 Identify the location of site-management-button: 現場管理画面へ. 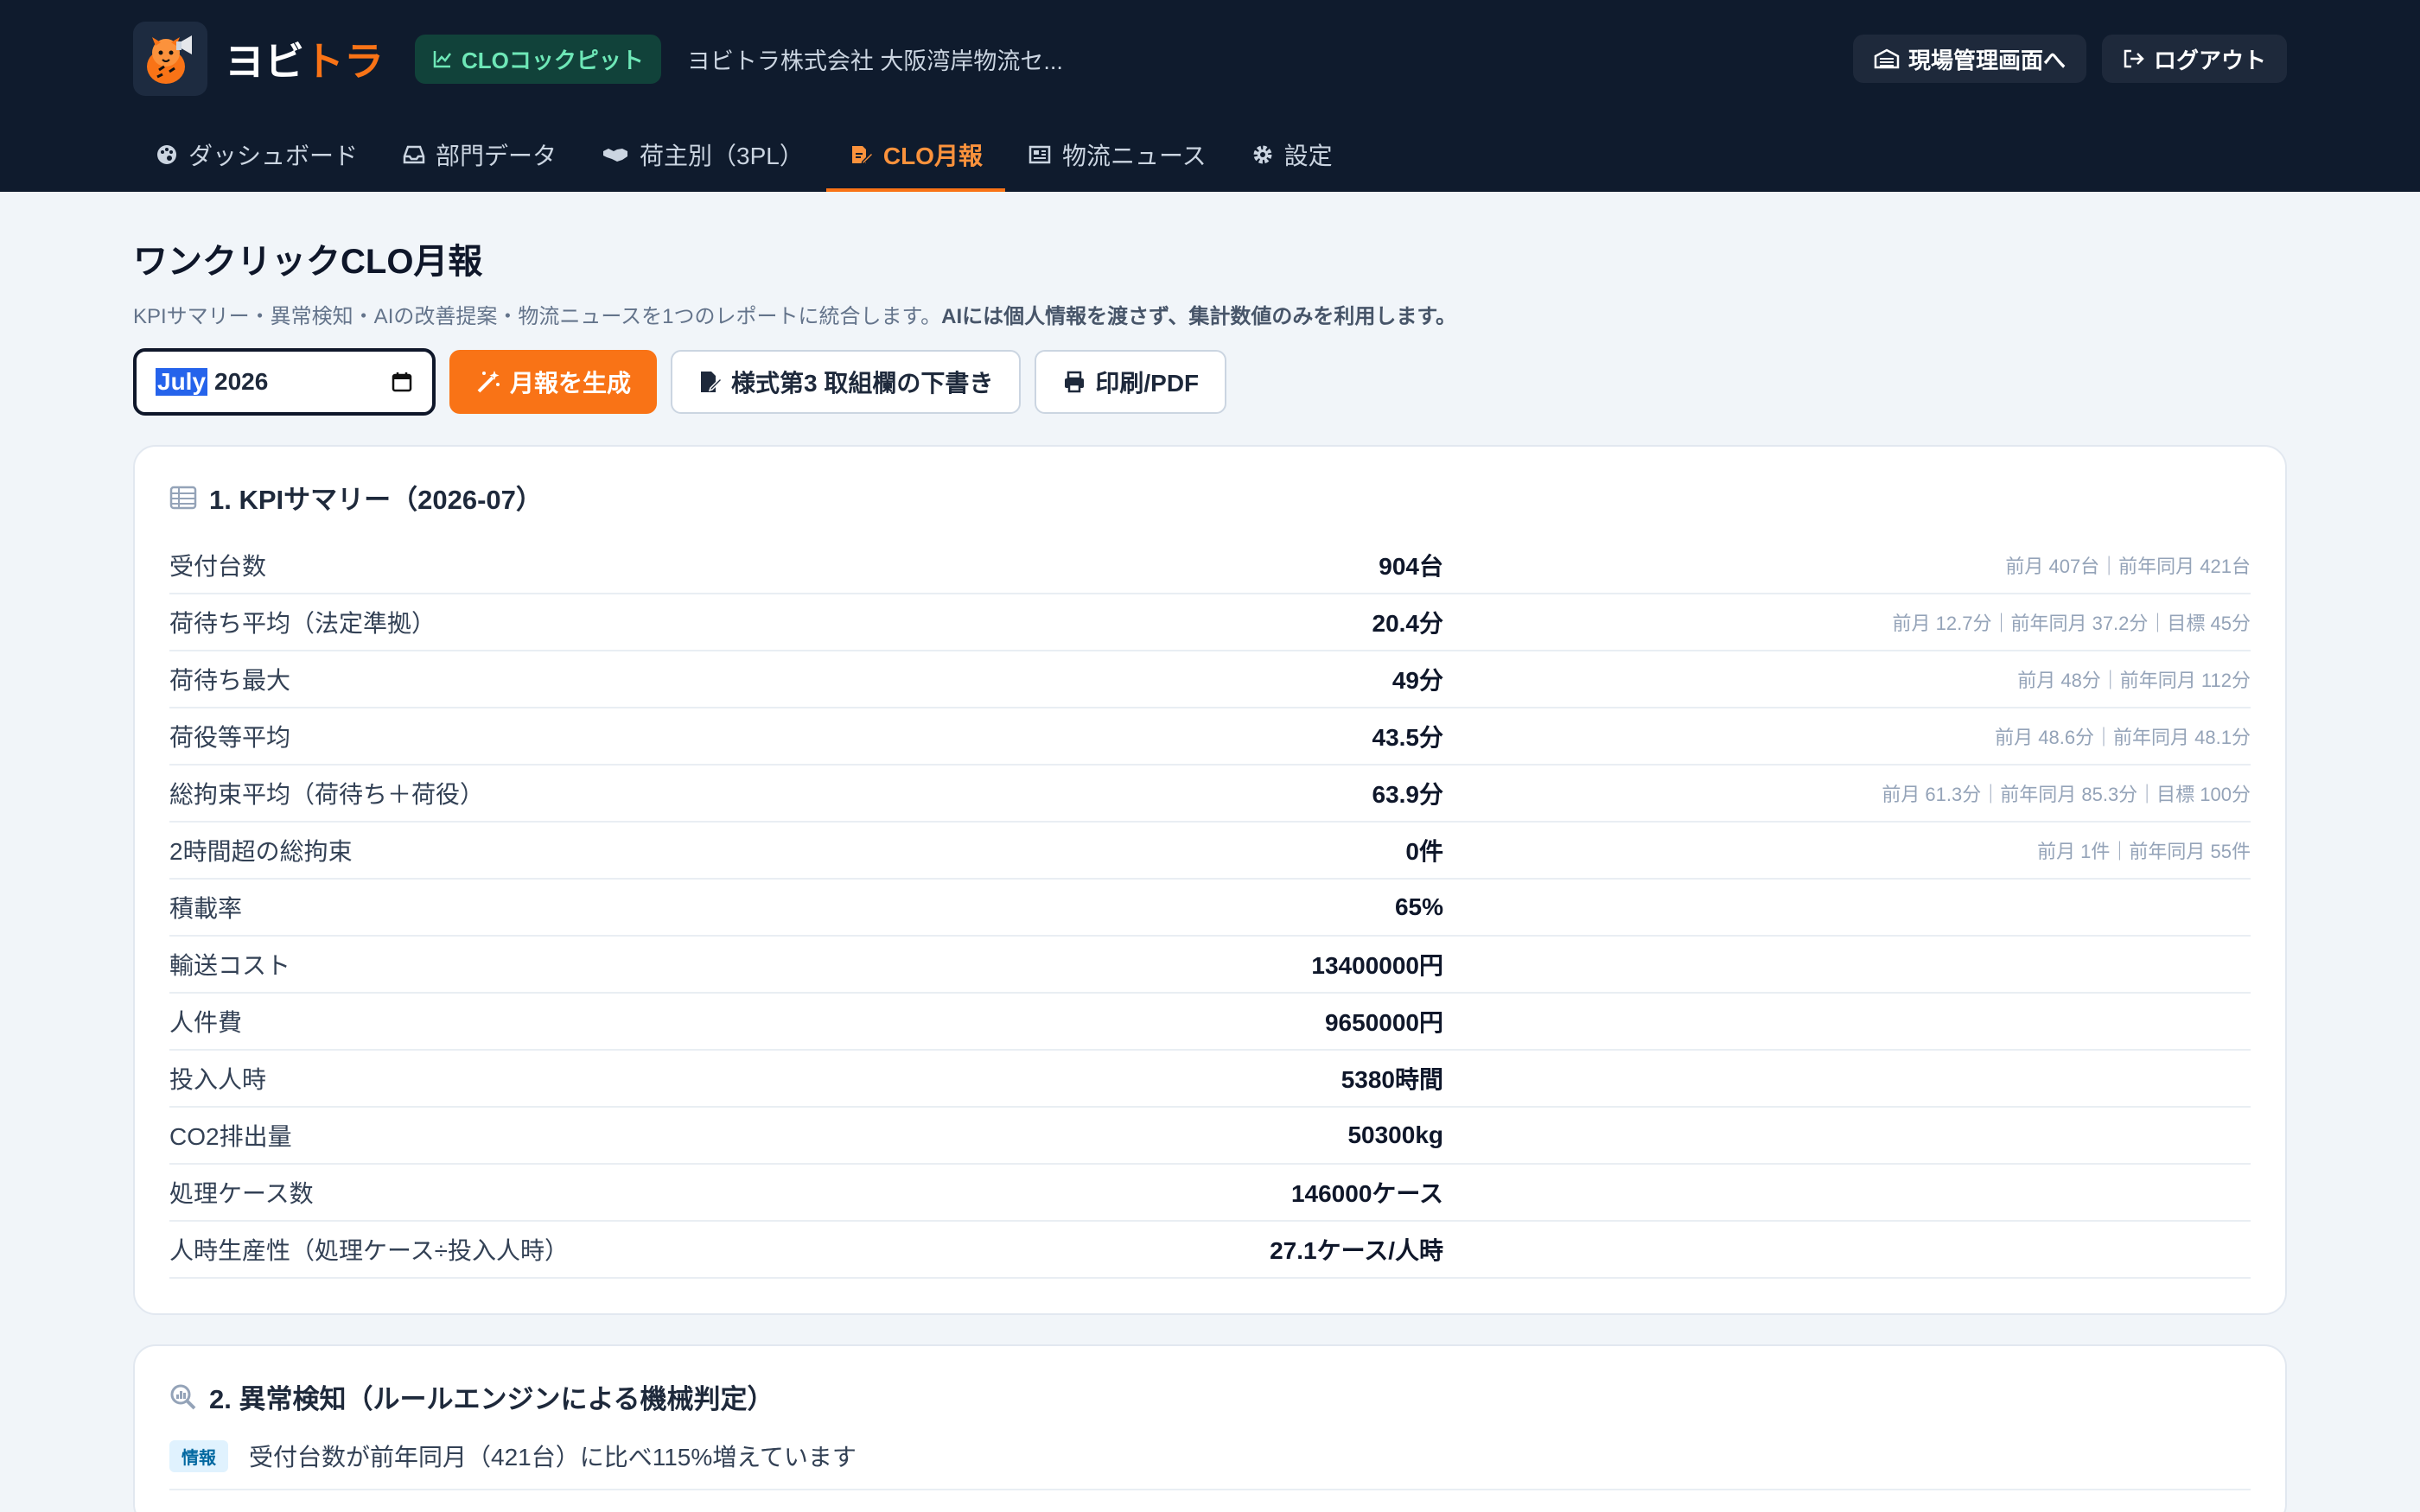
(1969, 59).